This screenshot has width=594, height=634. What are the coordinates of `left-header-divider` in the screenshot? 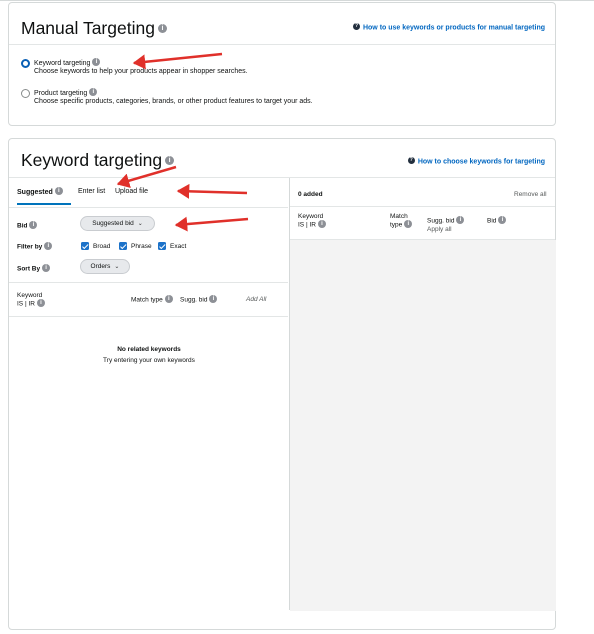 It's located at (148, 316).